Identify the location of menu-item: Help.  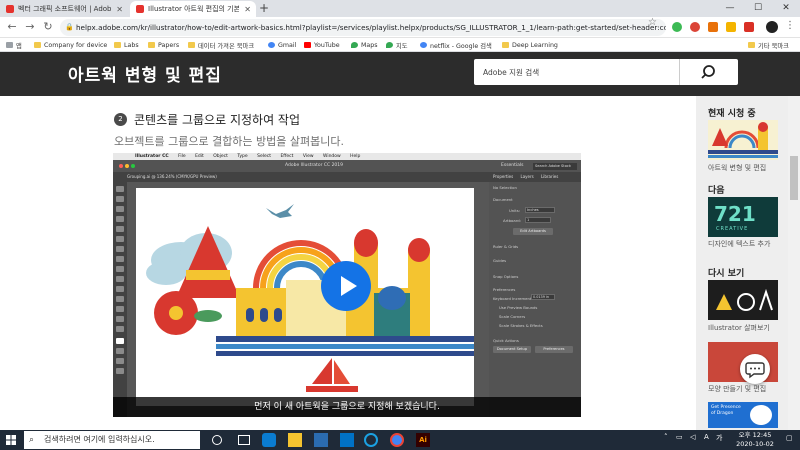
(355, 156).